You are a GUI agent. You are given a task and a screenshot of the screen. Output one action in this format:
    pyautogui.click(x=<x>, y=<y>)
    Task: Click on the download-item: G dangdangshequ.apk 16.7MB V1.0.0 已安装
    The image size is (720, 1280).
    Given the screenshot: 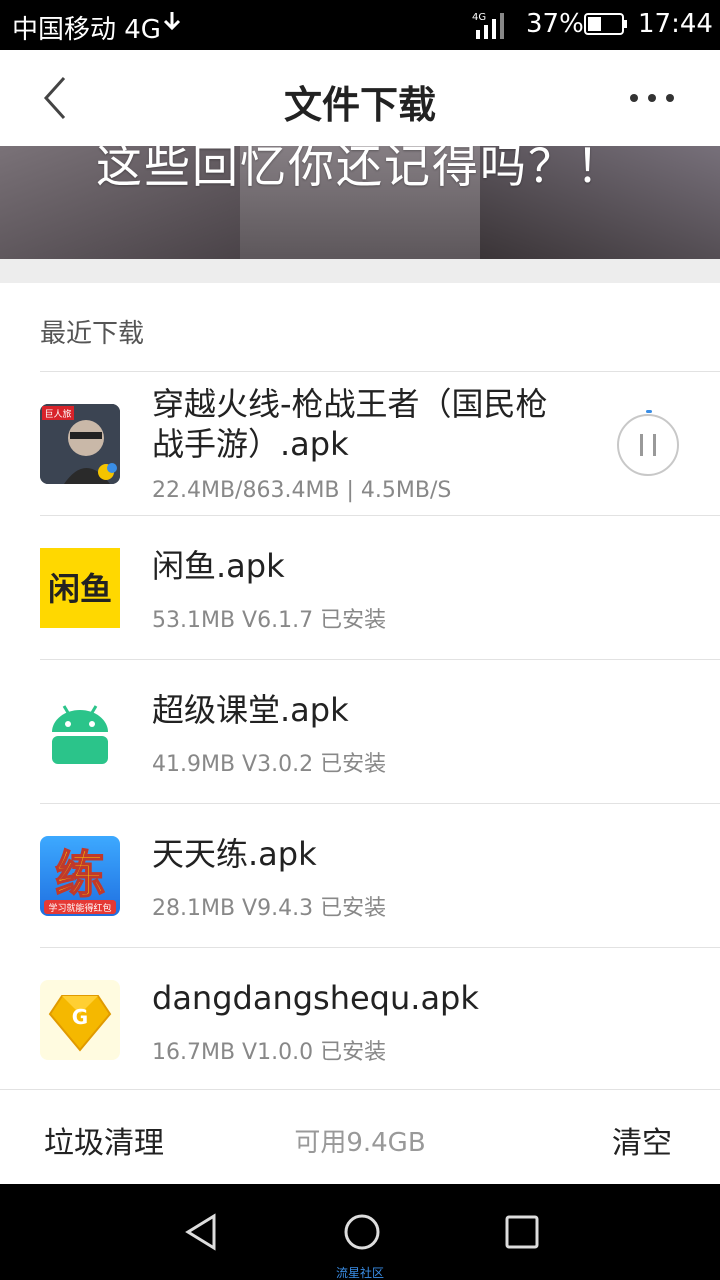 What is the action you would take?
    pyautogui.click(x=360, y=1018)
    